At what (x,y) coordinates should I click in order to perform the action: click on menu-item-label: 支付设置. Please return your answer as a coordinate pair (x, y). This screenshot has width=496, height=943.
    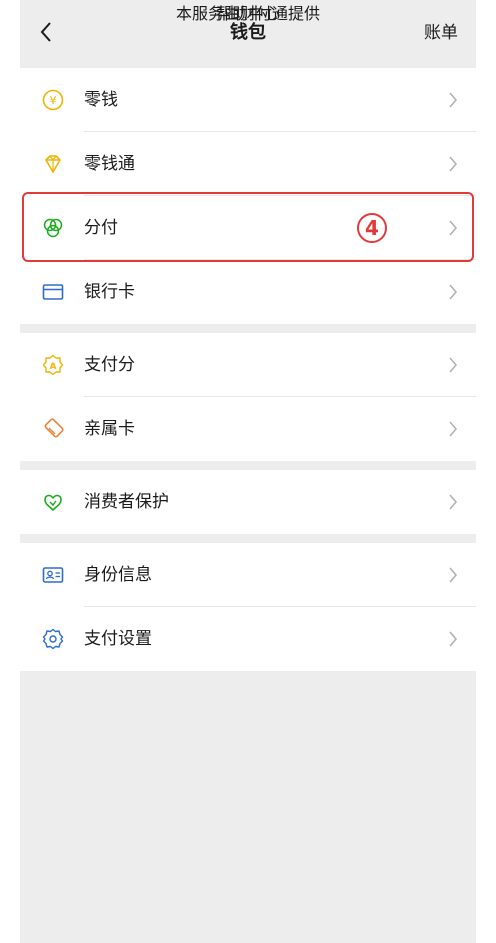
    Looking at the image, I should click on (118, 639).